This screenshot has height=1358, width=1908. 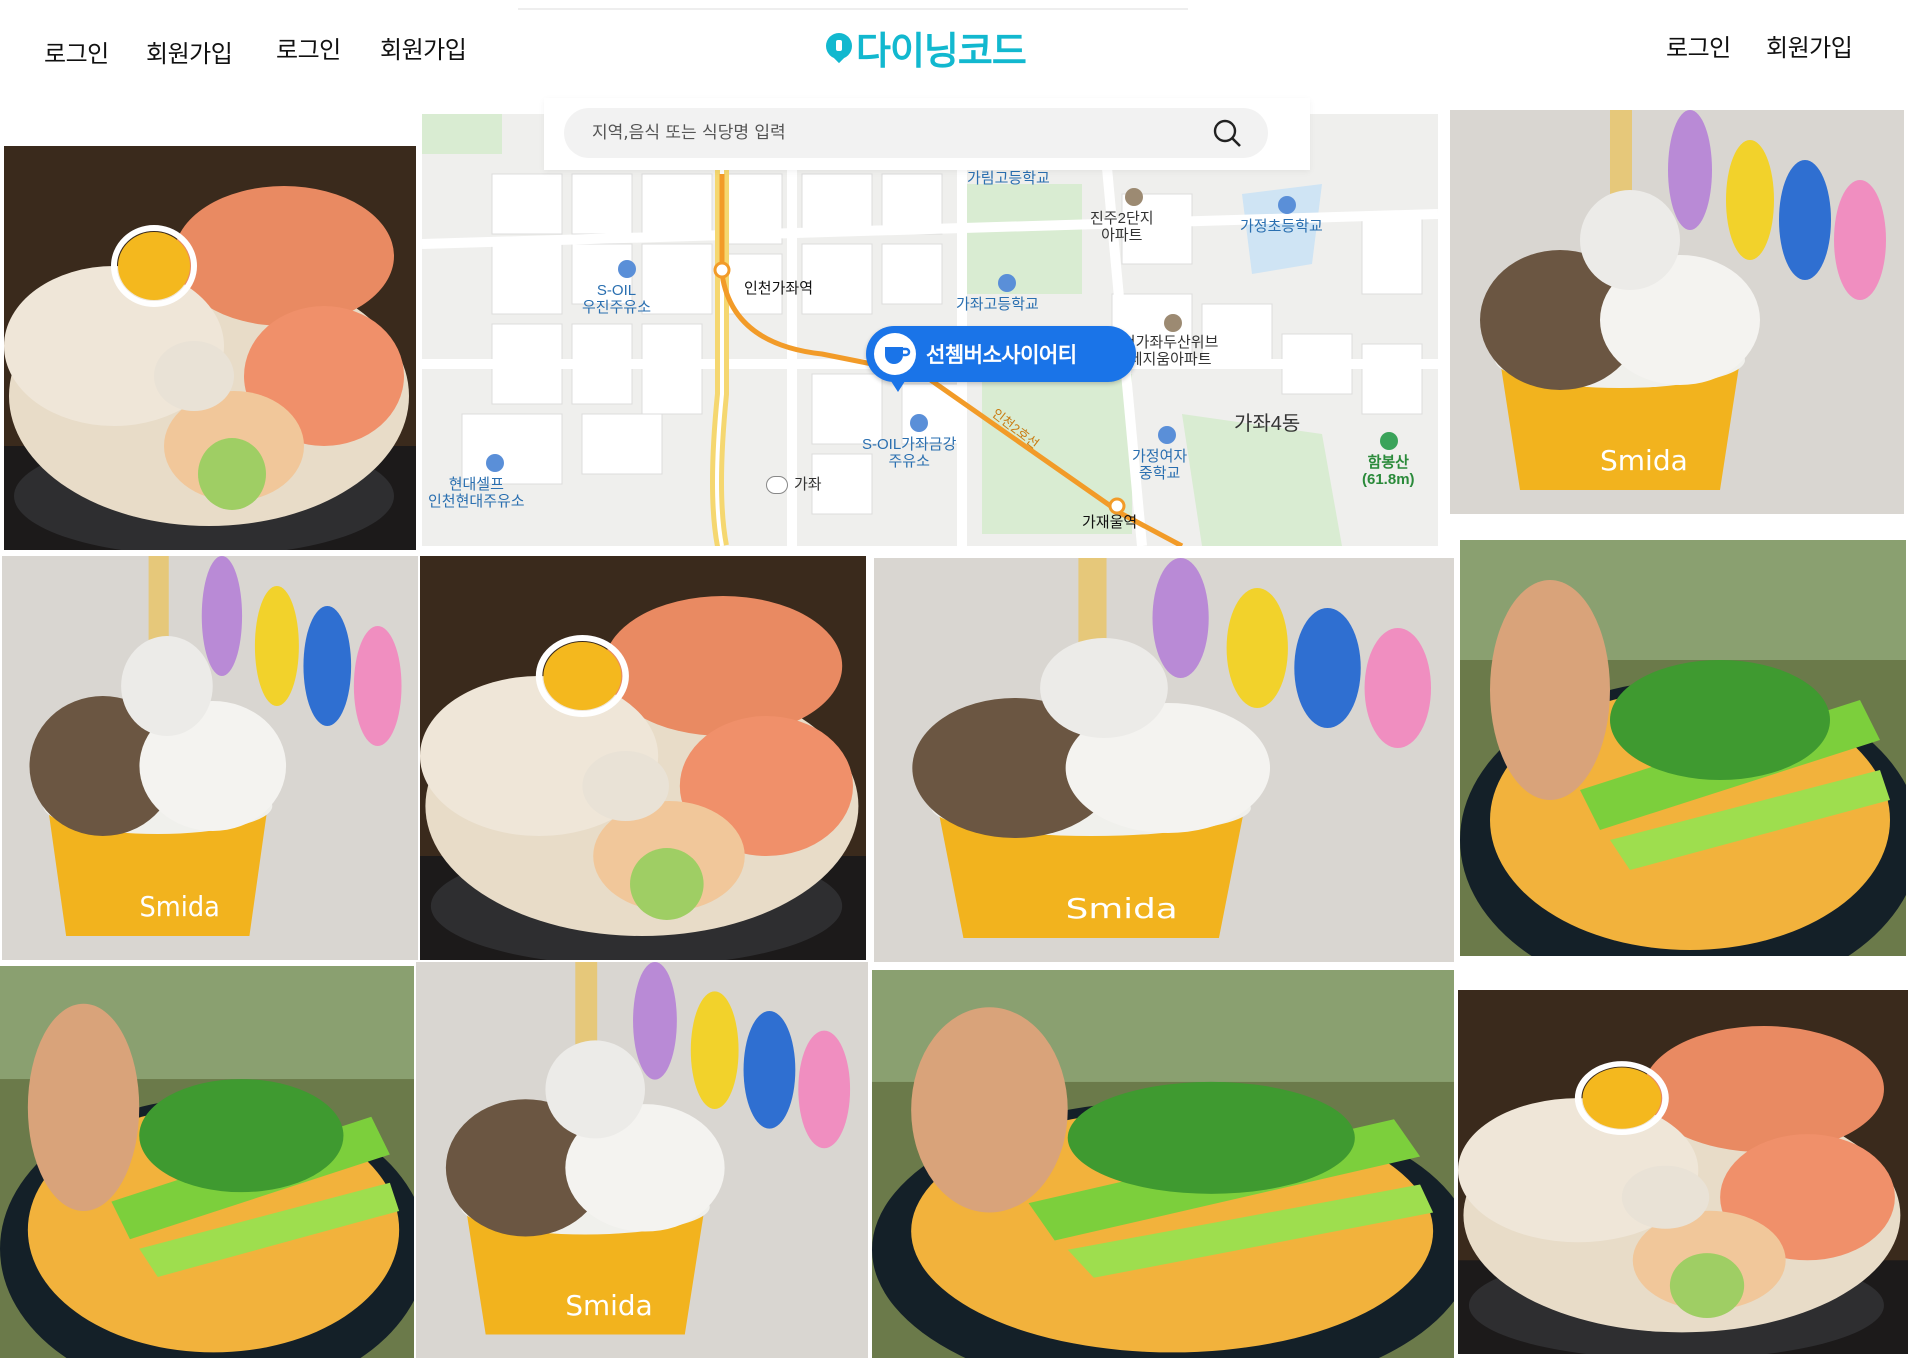 I want to click on map-label: 가재울역, so click(x=1110, y=522).